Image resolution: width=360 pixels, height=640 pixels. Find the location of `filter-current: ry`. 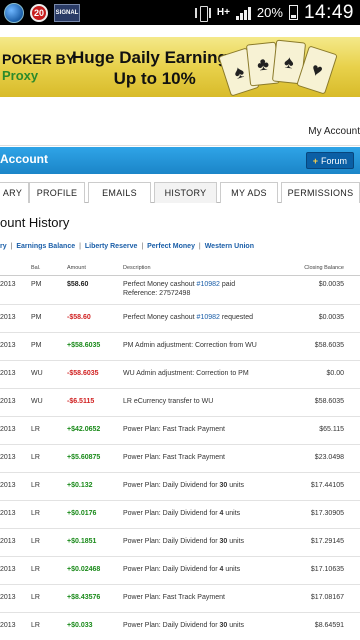

filter-current: ry is located at coordinates (3, 246).